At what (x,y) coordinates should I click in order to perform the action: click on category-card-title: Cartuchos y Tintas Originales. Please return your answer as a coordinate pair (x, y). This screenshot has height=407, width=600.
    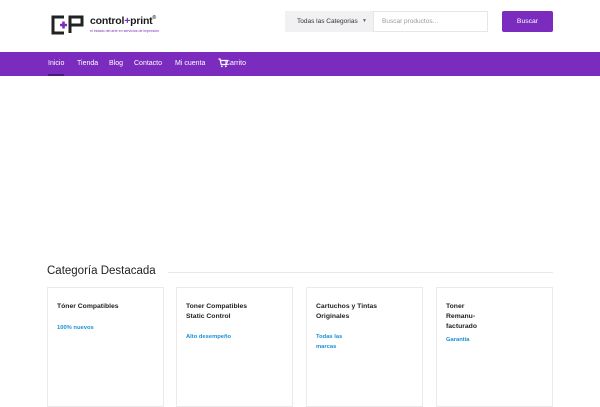
    Looking at the image, I should click on (347, 311).